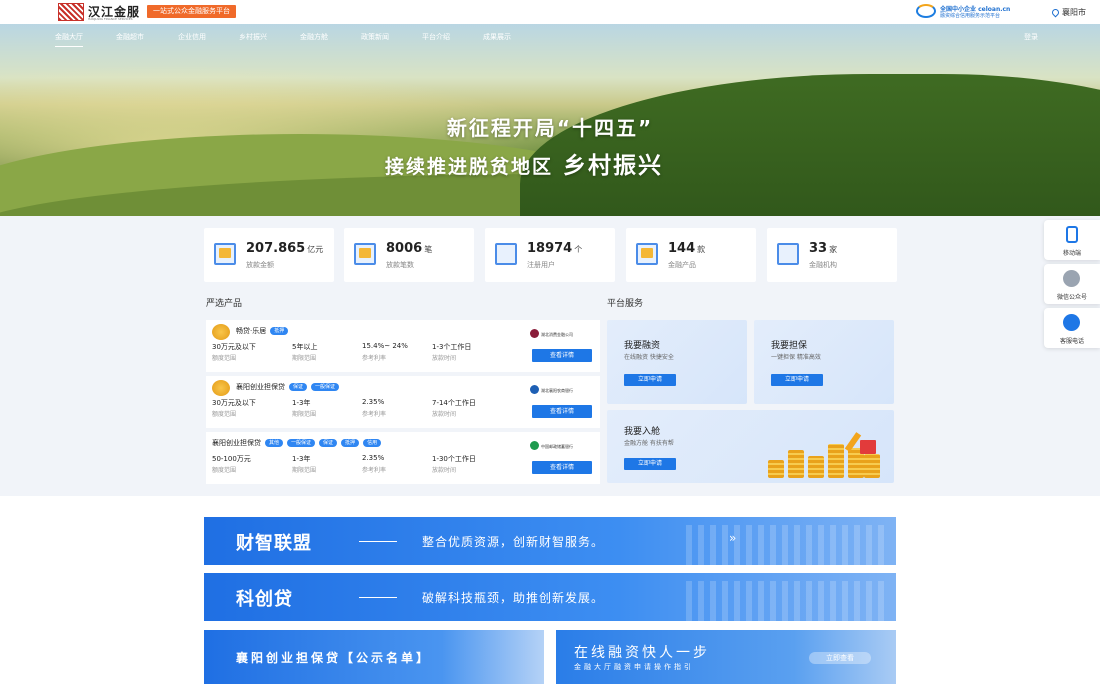 This screenshot has width=1100, height=700. What do you see at coordinates (840, 658) in the screenshot?
I see `view-now-button: 立即查看` at bounding box center [840, 658].